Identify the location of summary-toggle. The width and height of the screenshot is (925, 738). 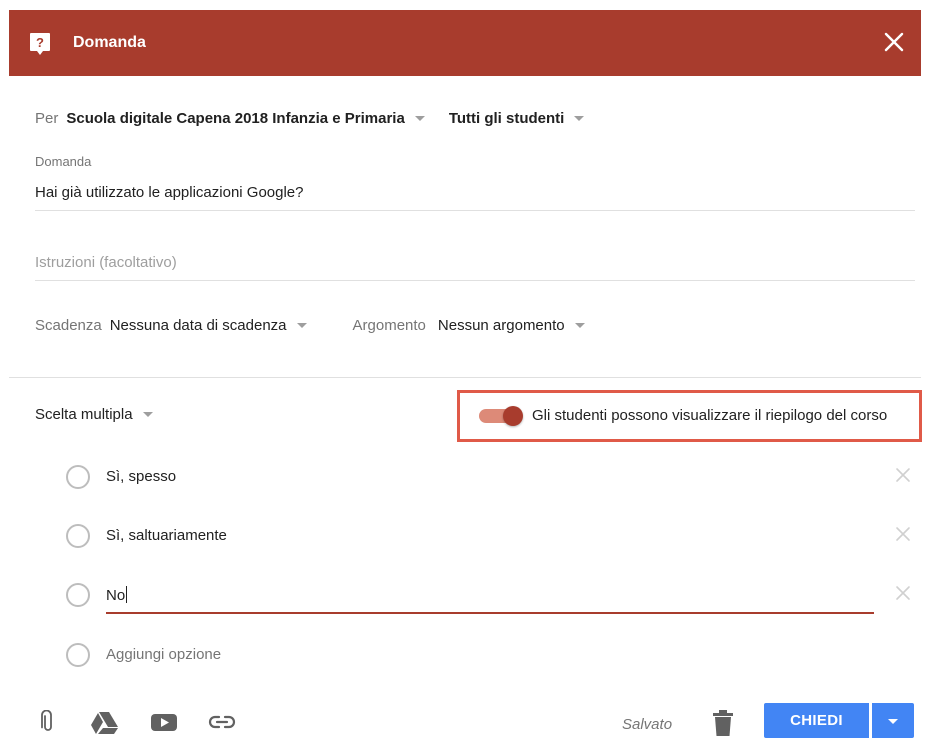
(502, 416).